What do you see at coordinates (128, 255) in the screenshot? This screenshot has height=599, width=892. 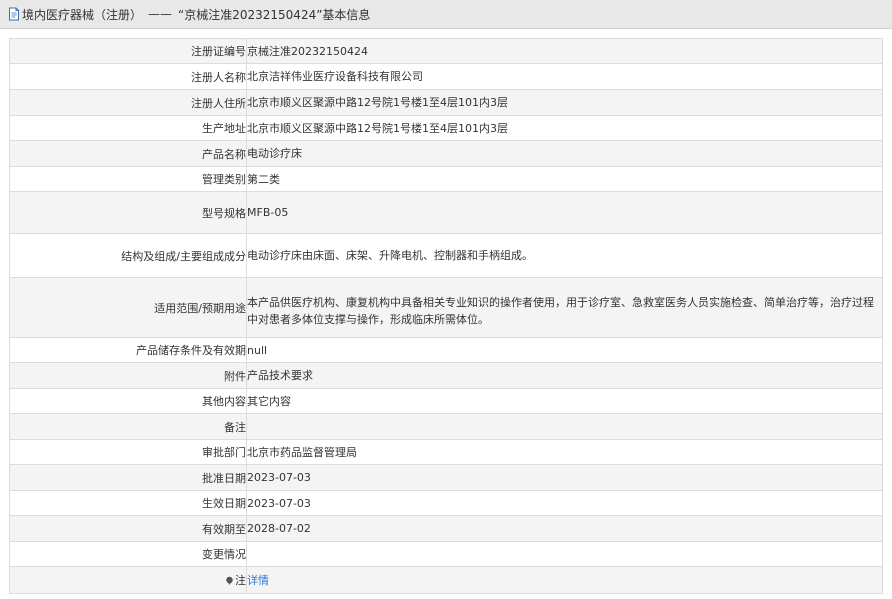 I see `row-label: 结构及组成/主要组成成分` at bounding box center [128, 255].